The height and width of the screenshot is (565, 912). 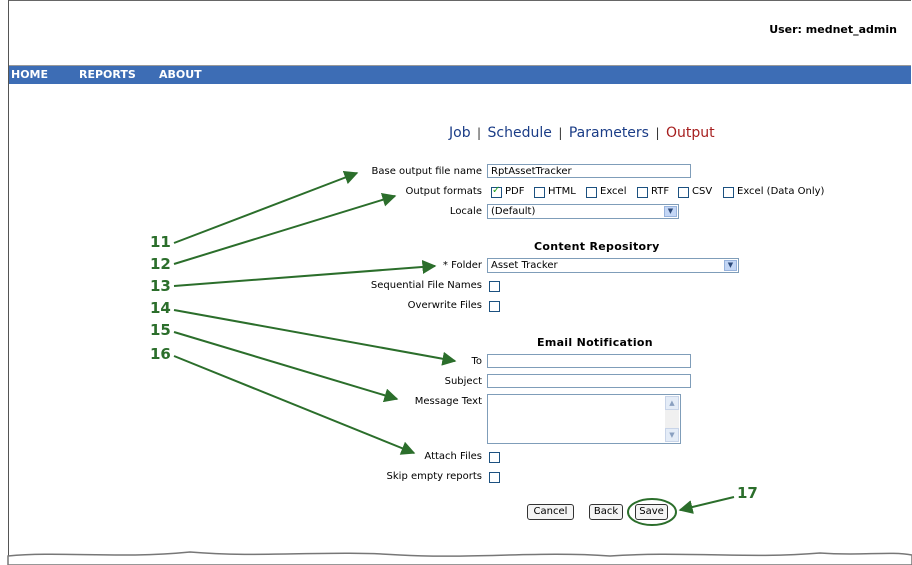 I want to click on format-html-label: HTML, so click(x=562, y=191).